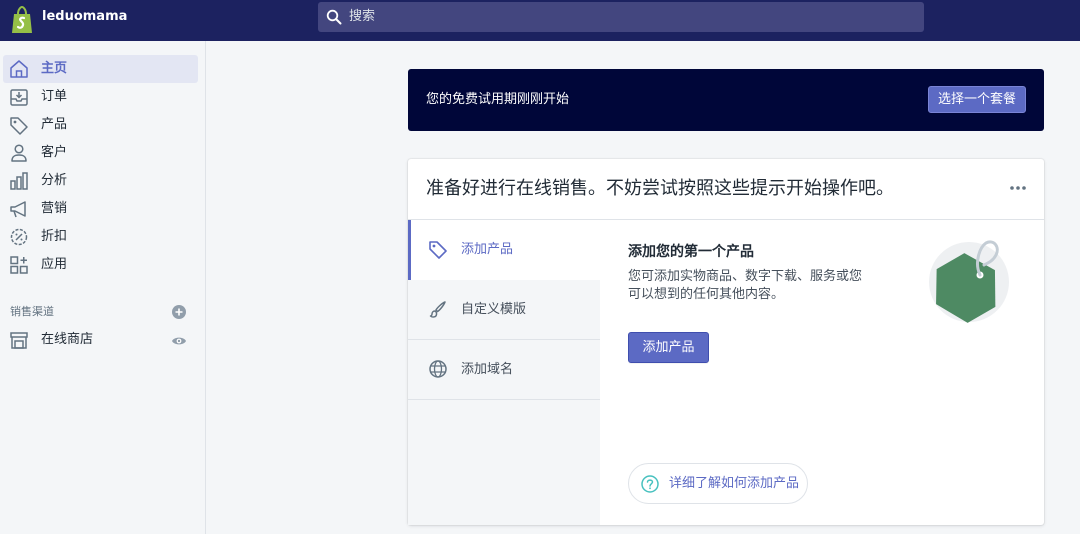 This screenshot has width=1080, height=534. I want to click on question-circle-icon, so click(650, 484).